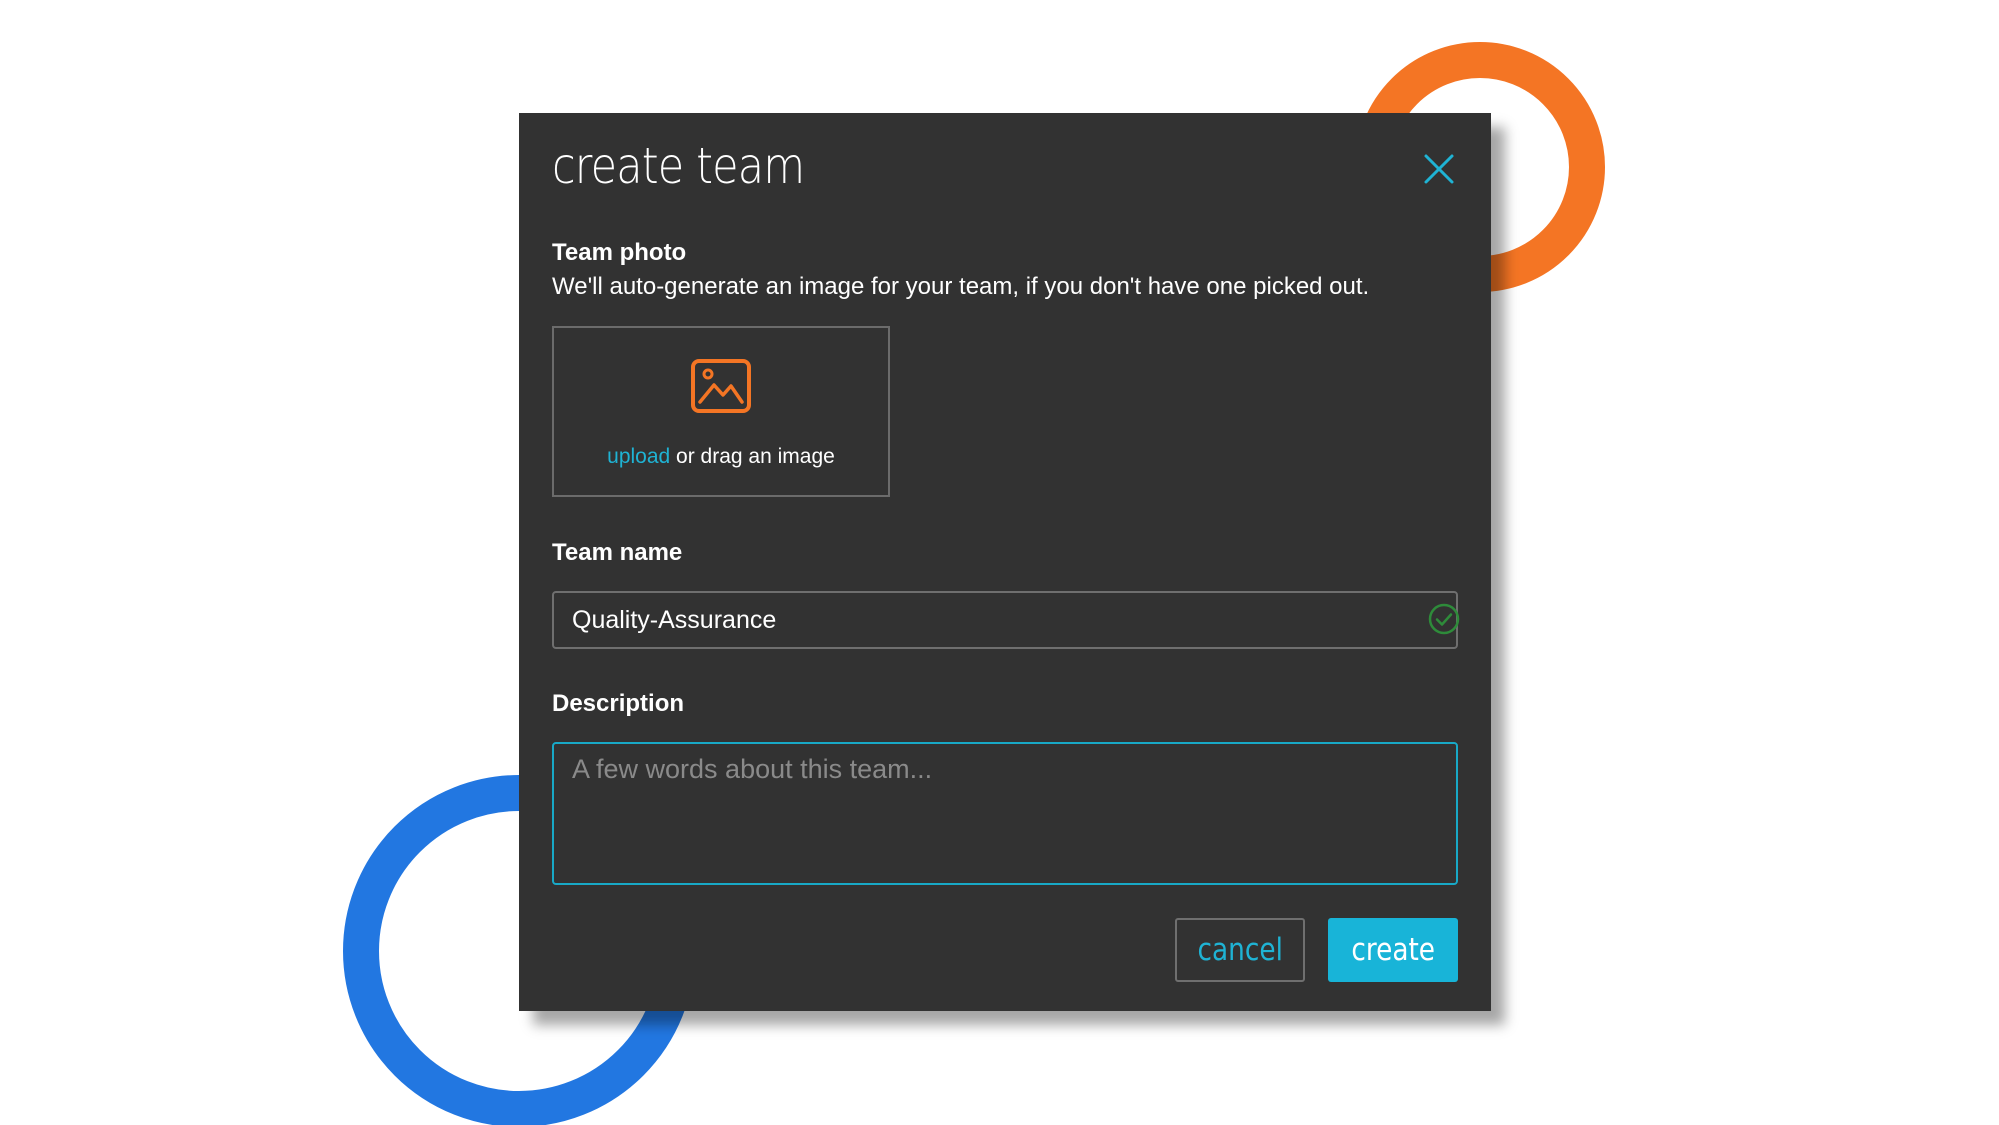  Describe the element at coordinates (678, 166) in the screenshot. I see `dialog-title: create team` at that location.